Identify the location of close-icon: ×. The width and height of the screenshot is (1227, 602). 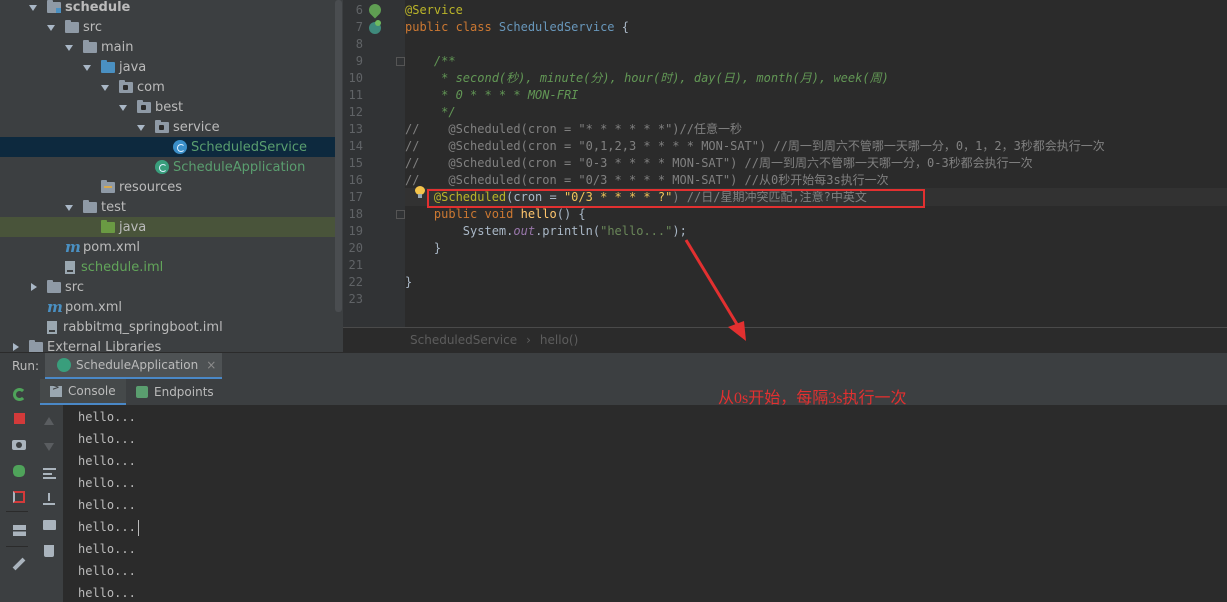
(211, 365).